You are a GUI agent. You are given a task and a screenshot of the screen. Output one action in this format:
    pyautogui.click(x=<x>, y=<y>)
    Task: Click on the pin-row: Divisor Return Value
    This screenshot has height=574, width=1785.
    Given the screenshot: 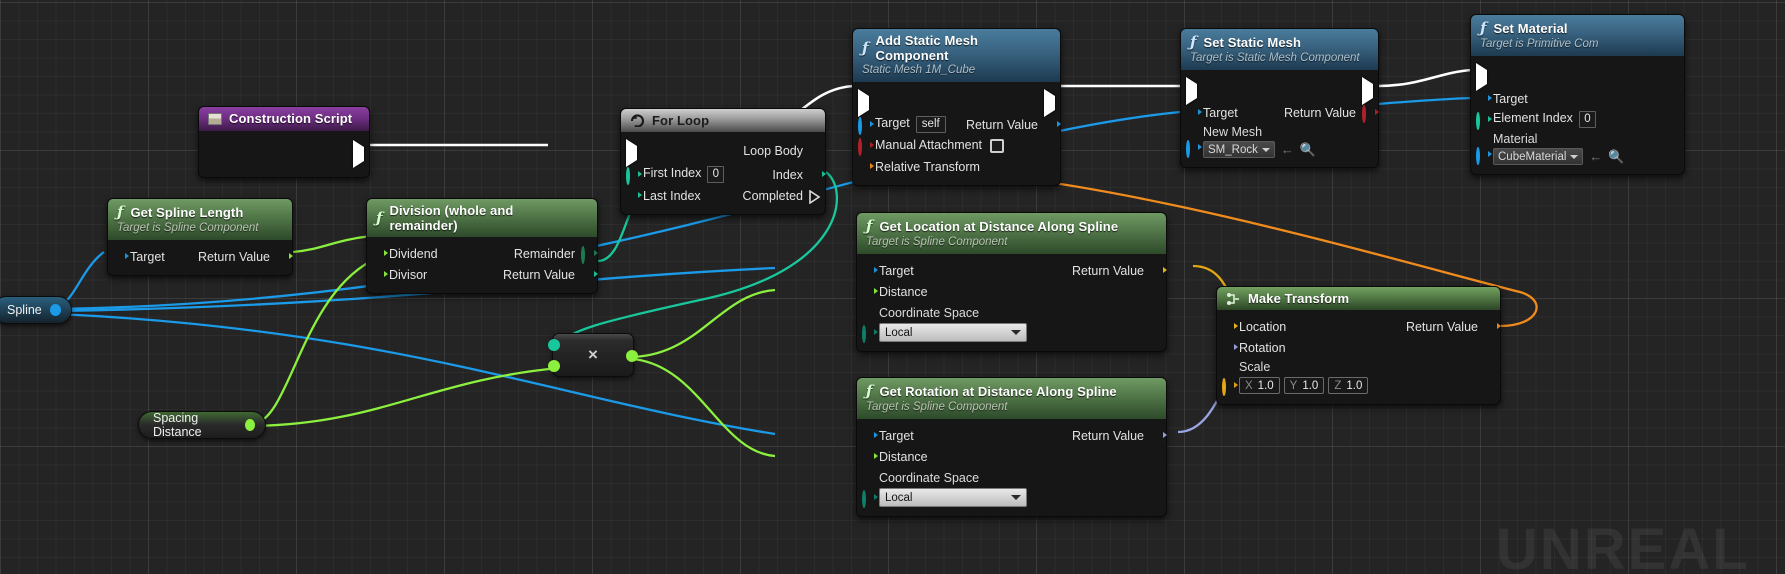 What is the action you would take?
    pyautogui.click(x=482, y=274)
    